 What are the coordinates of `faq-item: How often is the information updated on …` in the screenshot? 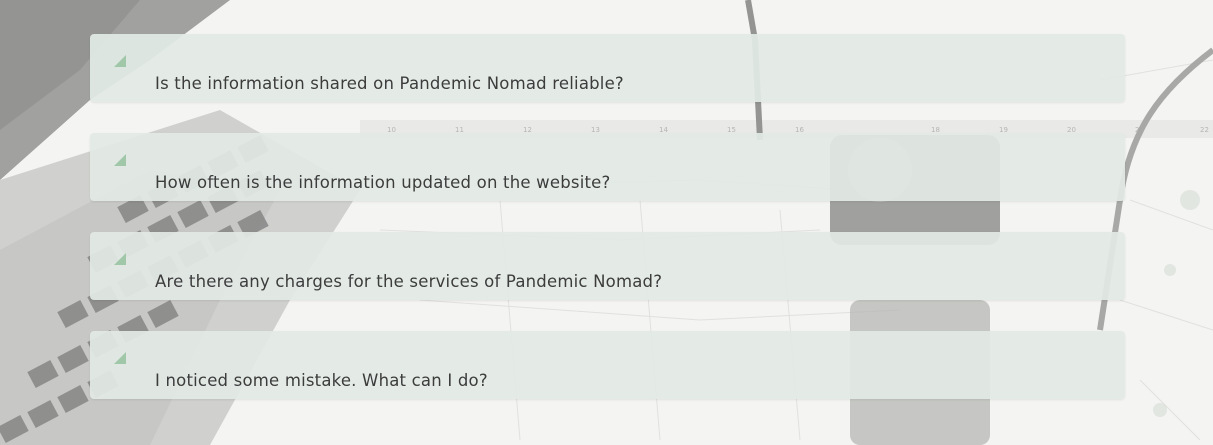 It's located at (607, 167).